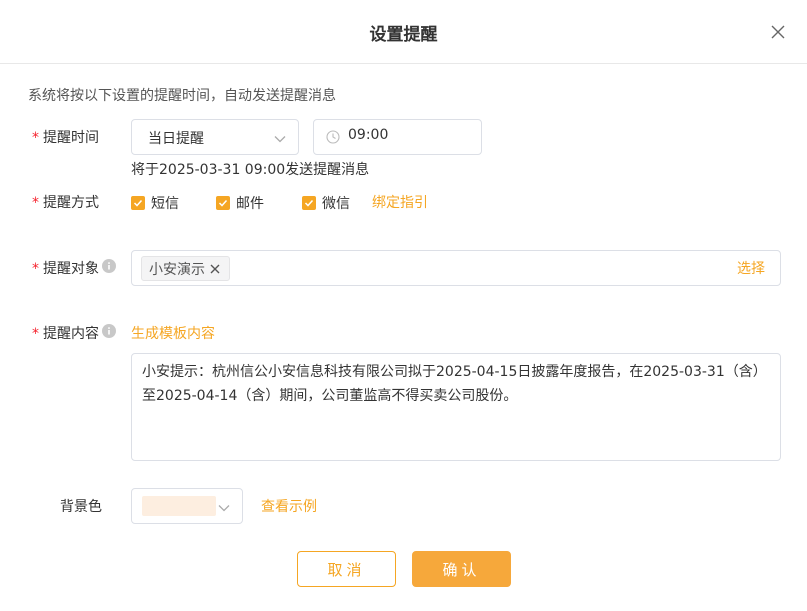 The height and width of the screenshot is (611, 807). I want to click on dialog-title: 设置提醒, so click(403, 35).